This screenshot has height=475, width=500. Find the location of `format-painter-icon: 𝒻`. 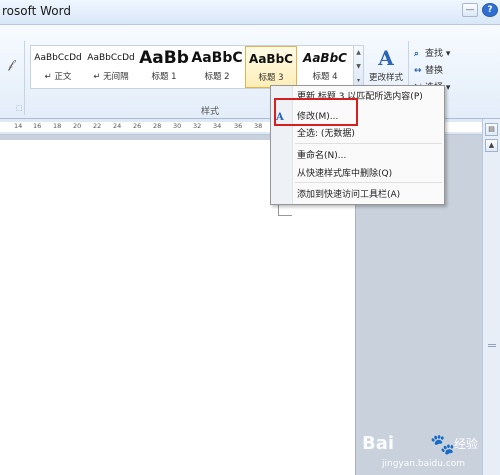

format-painter-icon: 𝒻 is located at coordinates (10, 64).